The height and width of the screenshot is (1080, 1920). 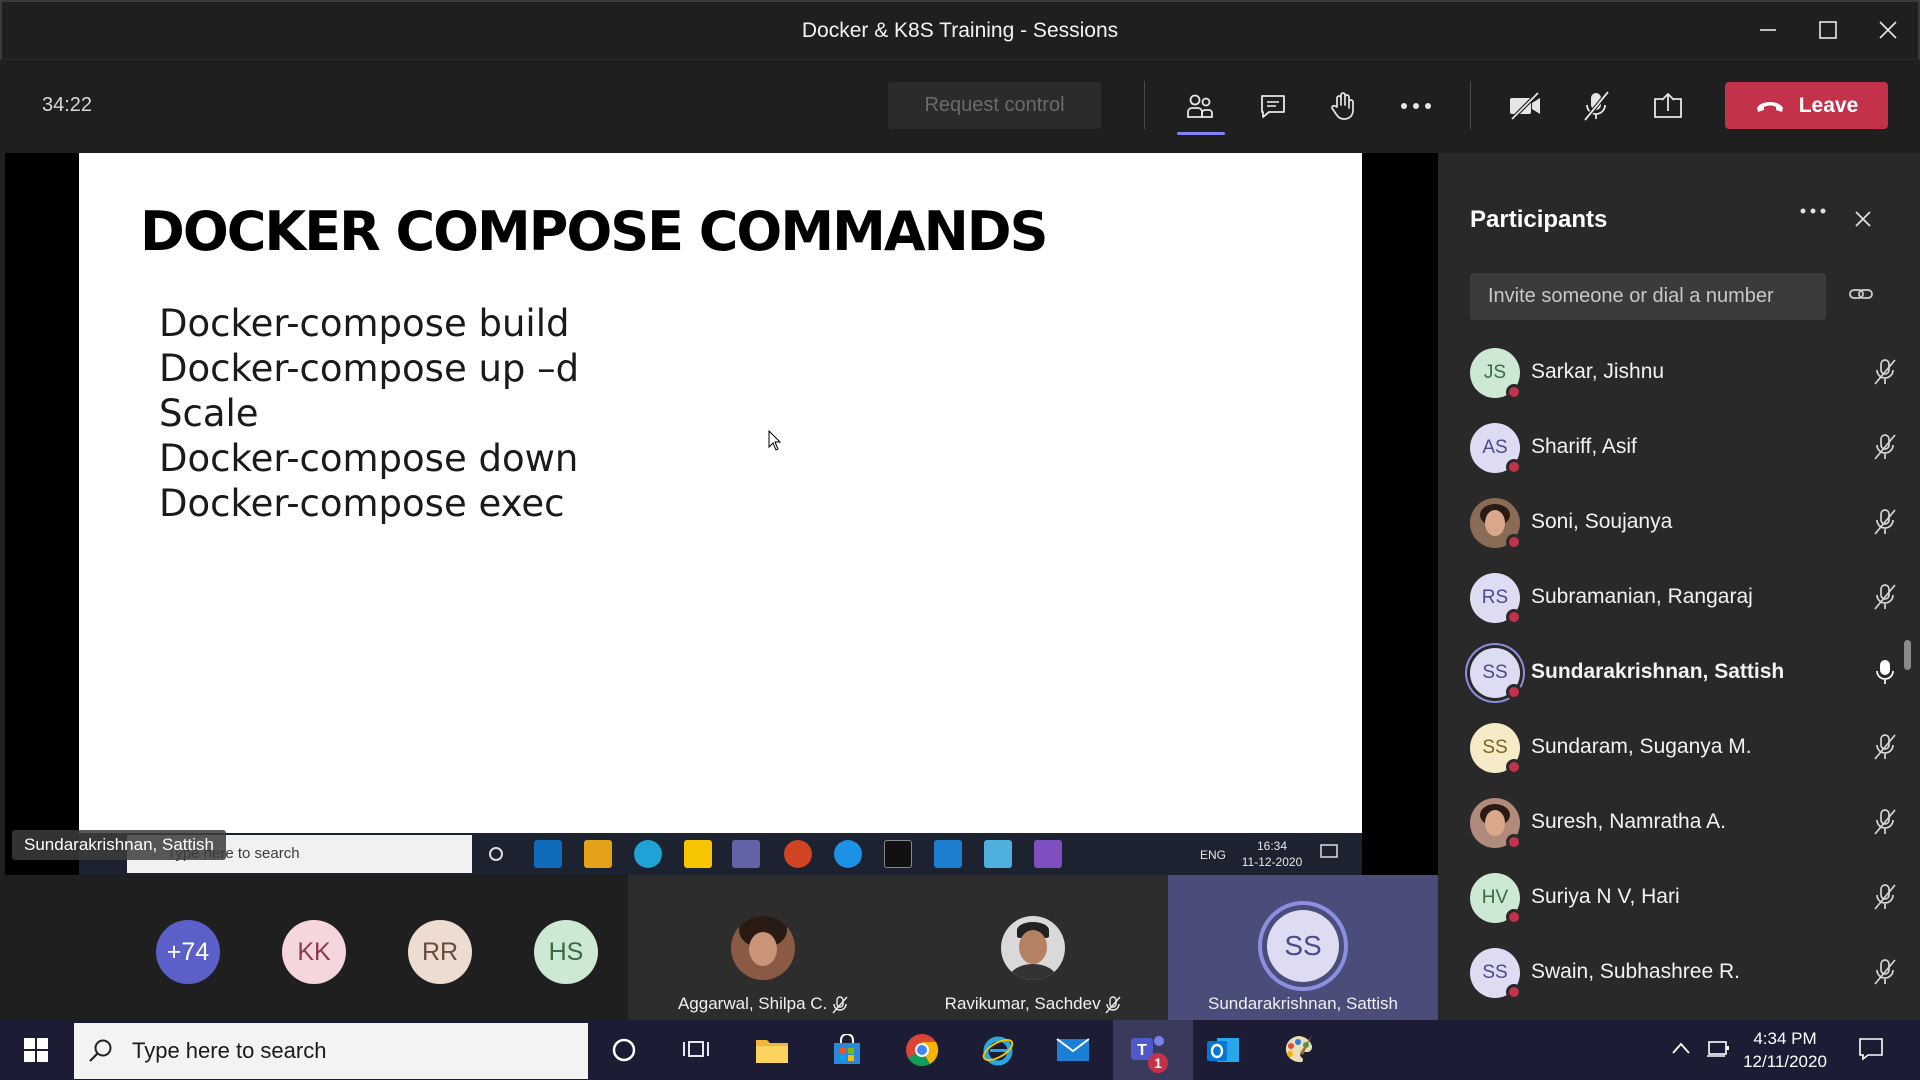 What do you see at coordinates (1673, 748) in the screenshot?
I see `participant-row: SS Sundaram, Suganya M.` at bounding box center [1673, 748].